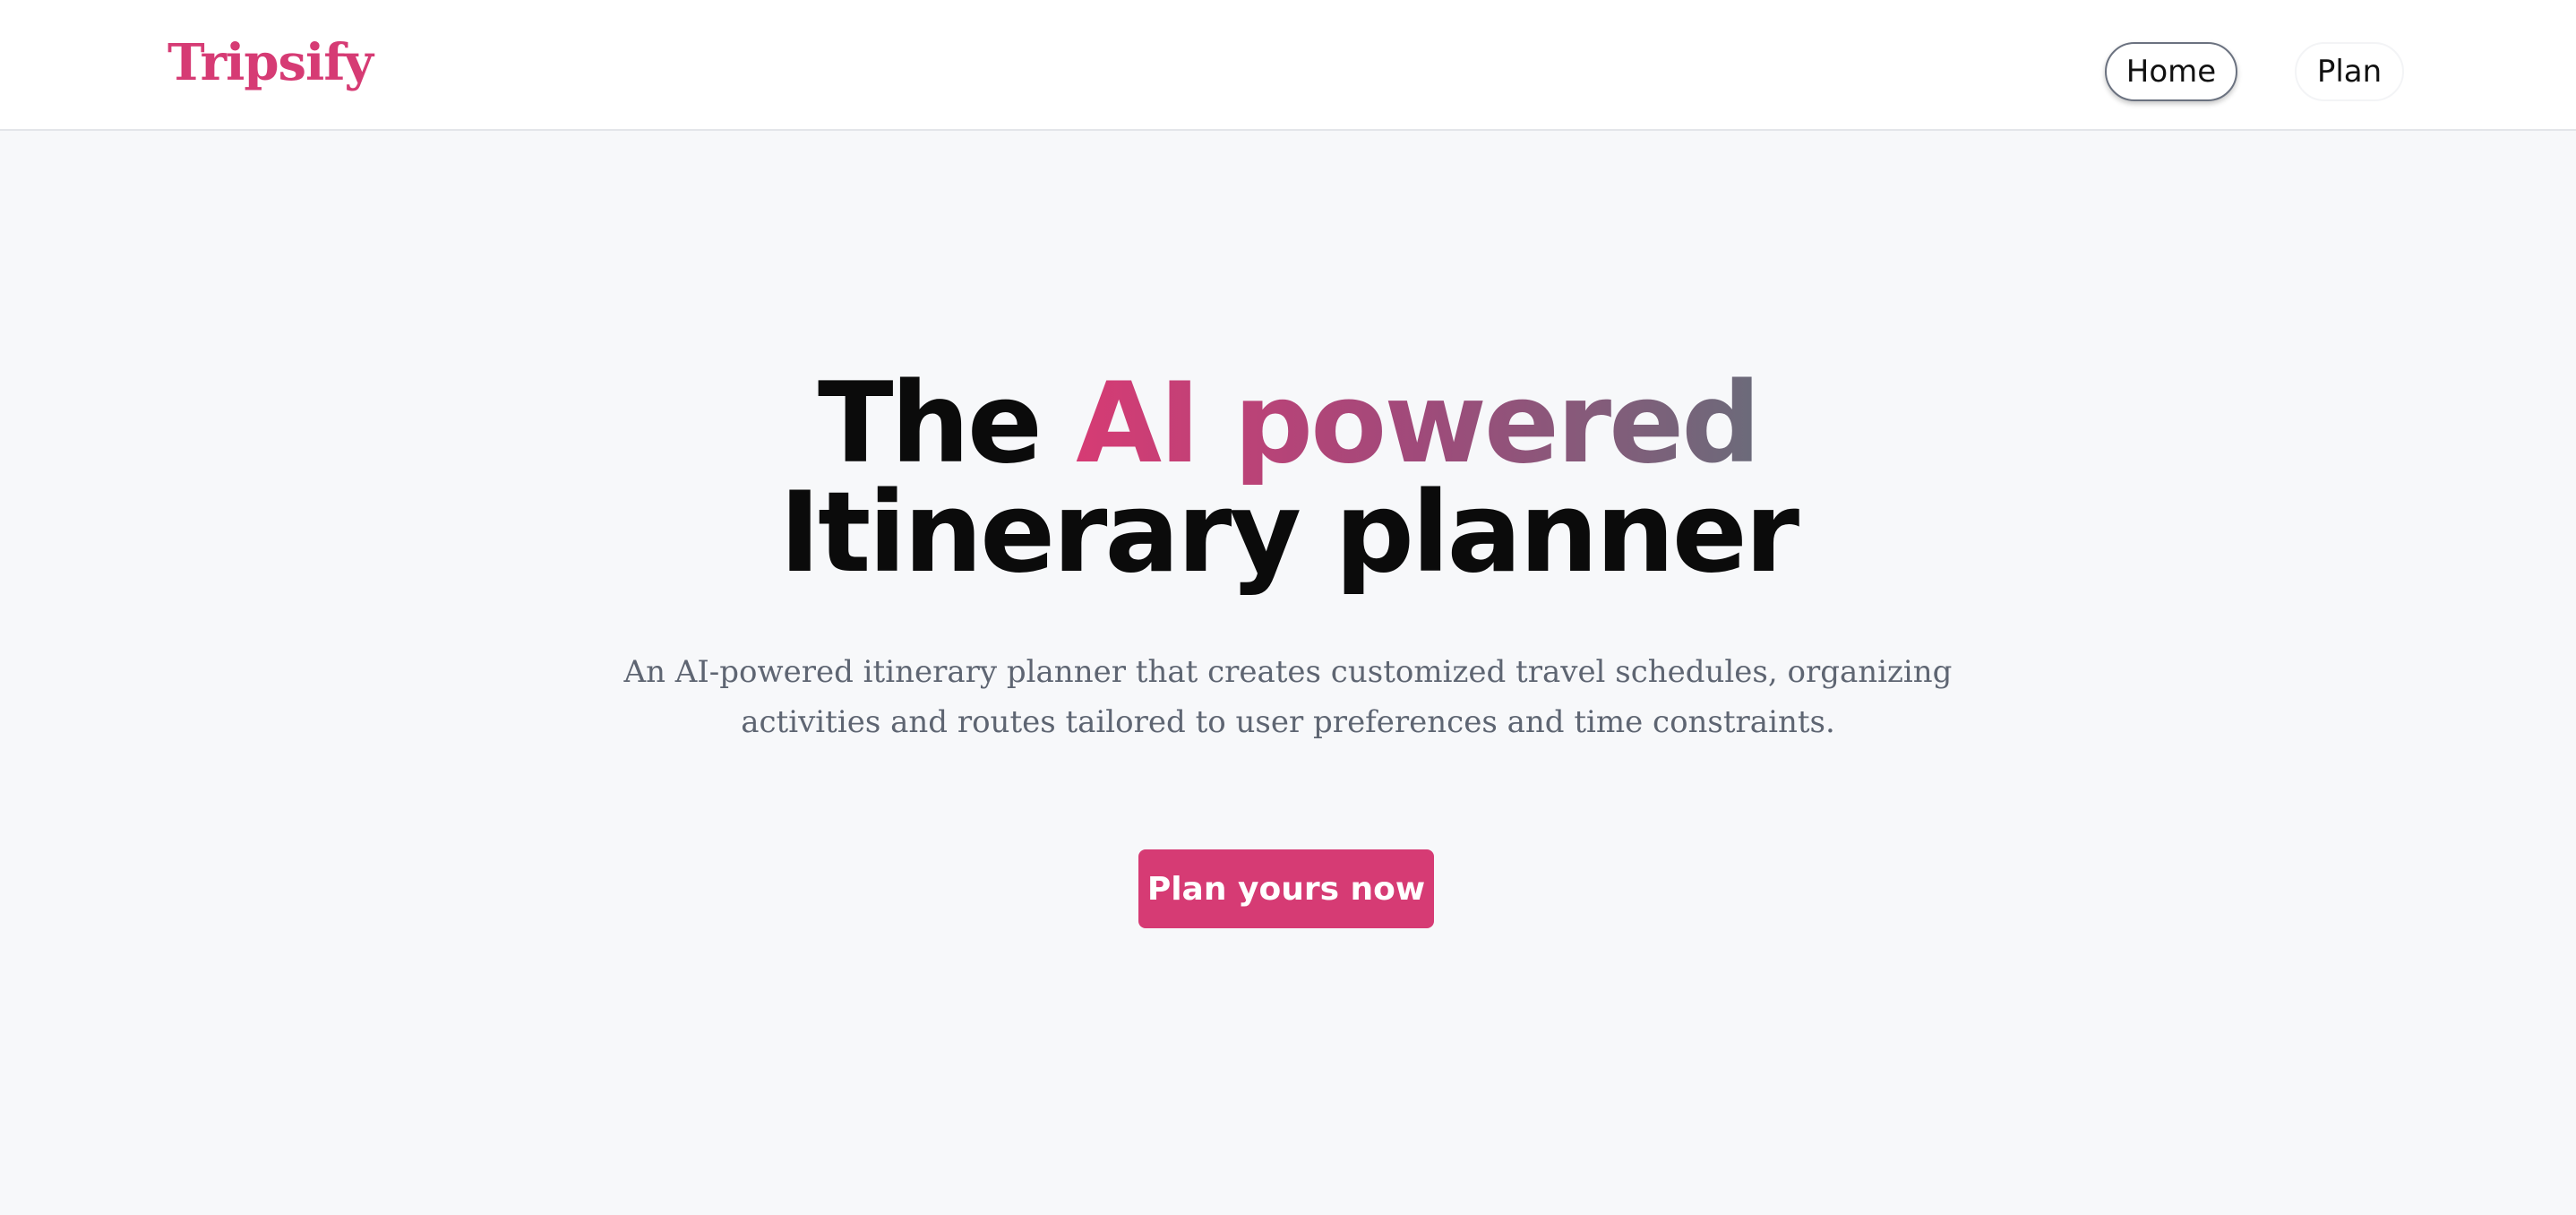  I want to click on brand-logo: Tripsify, so click(270, 63).